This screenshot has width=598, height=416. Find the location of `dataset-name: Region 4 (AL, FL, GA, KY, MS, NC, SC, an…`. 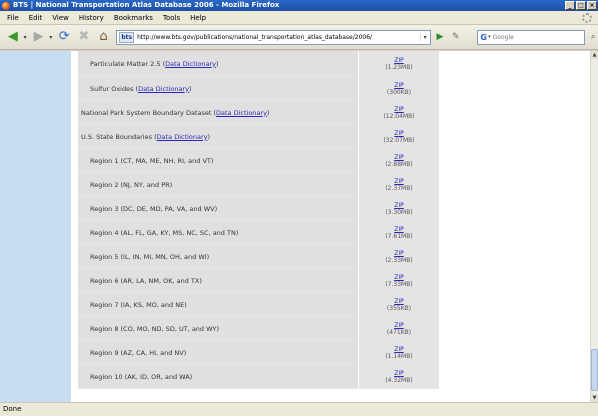

dataset-name: Region 4 (AL, FL, GA, KY, MS, NC, SC, an… is located at coordinates (164, 232).